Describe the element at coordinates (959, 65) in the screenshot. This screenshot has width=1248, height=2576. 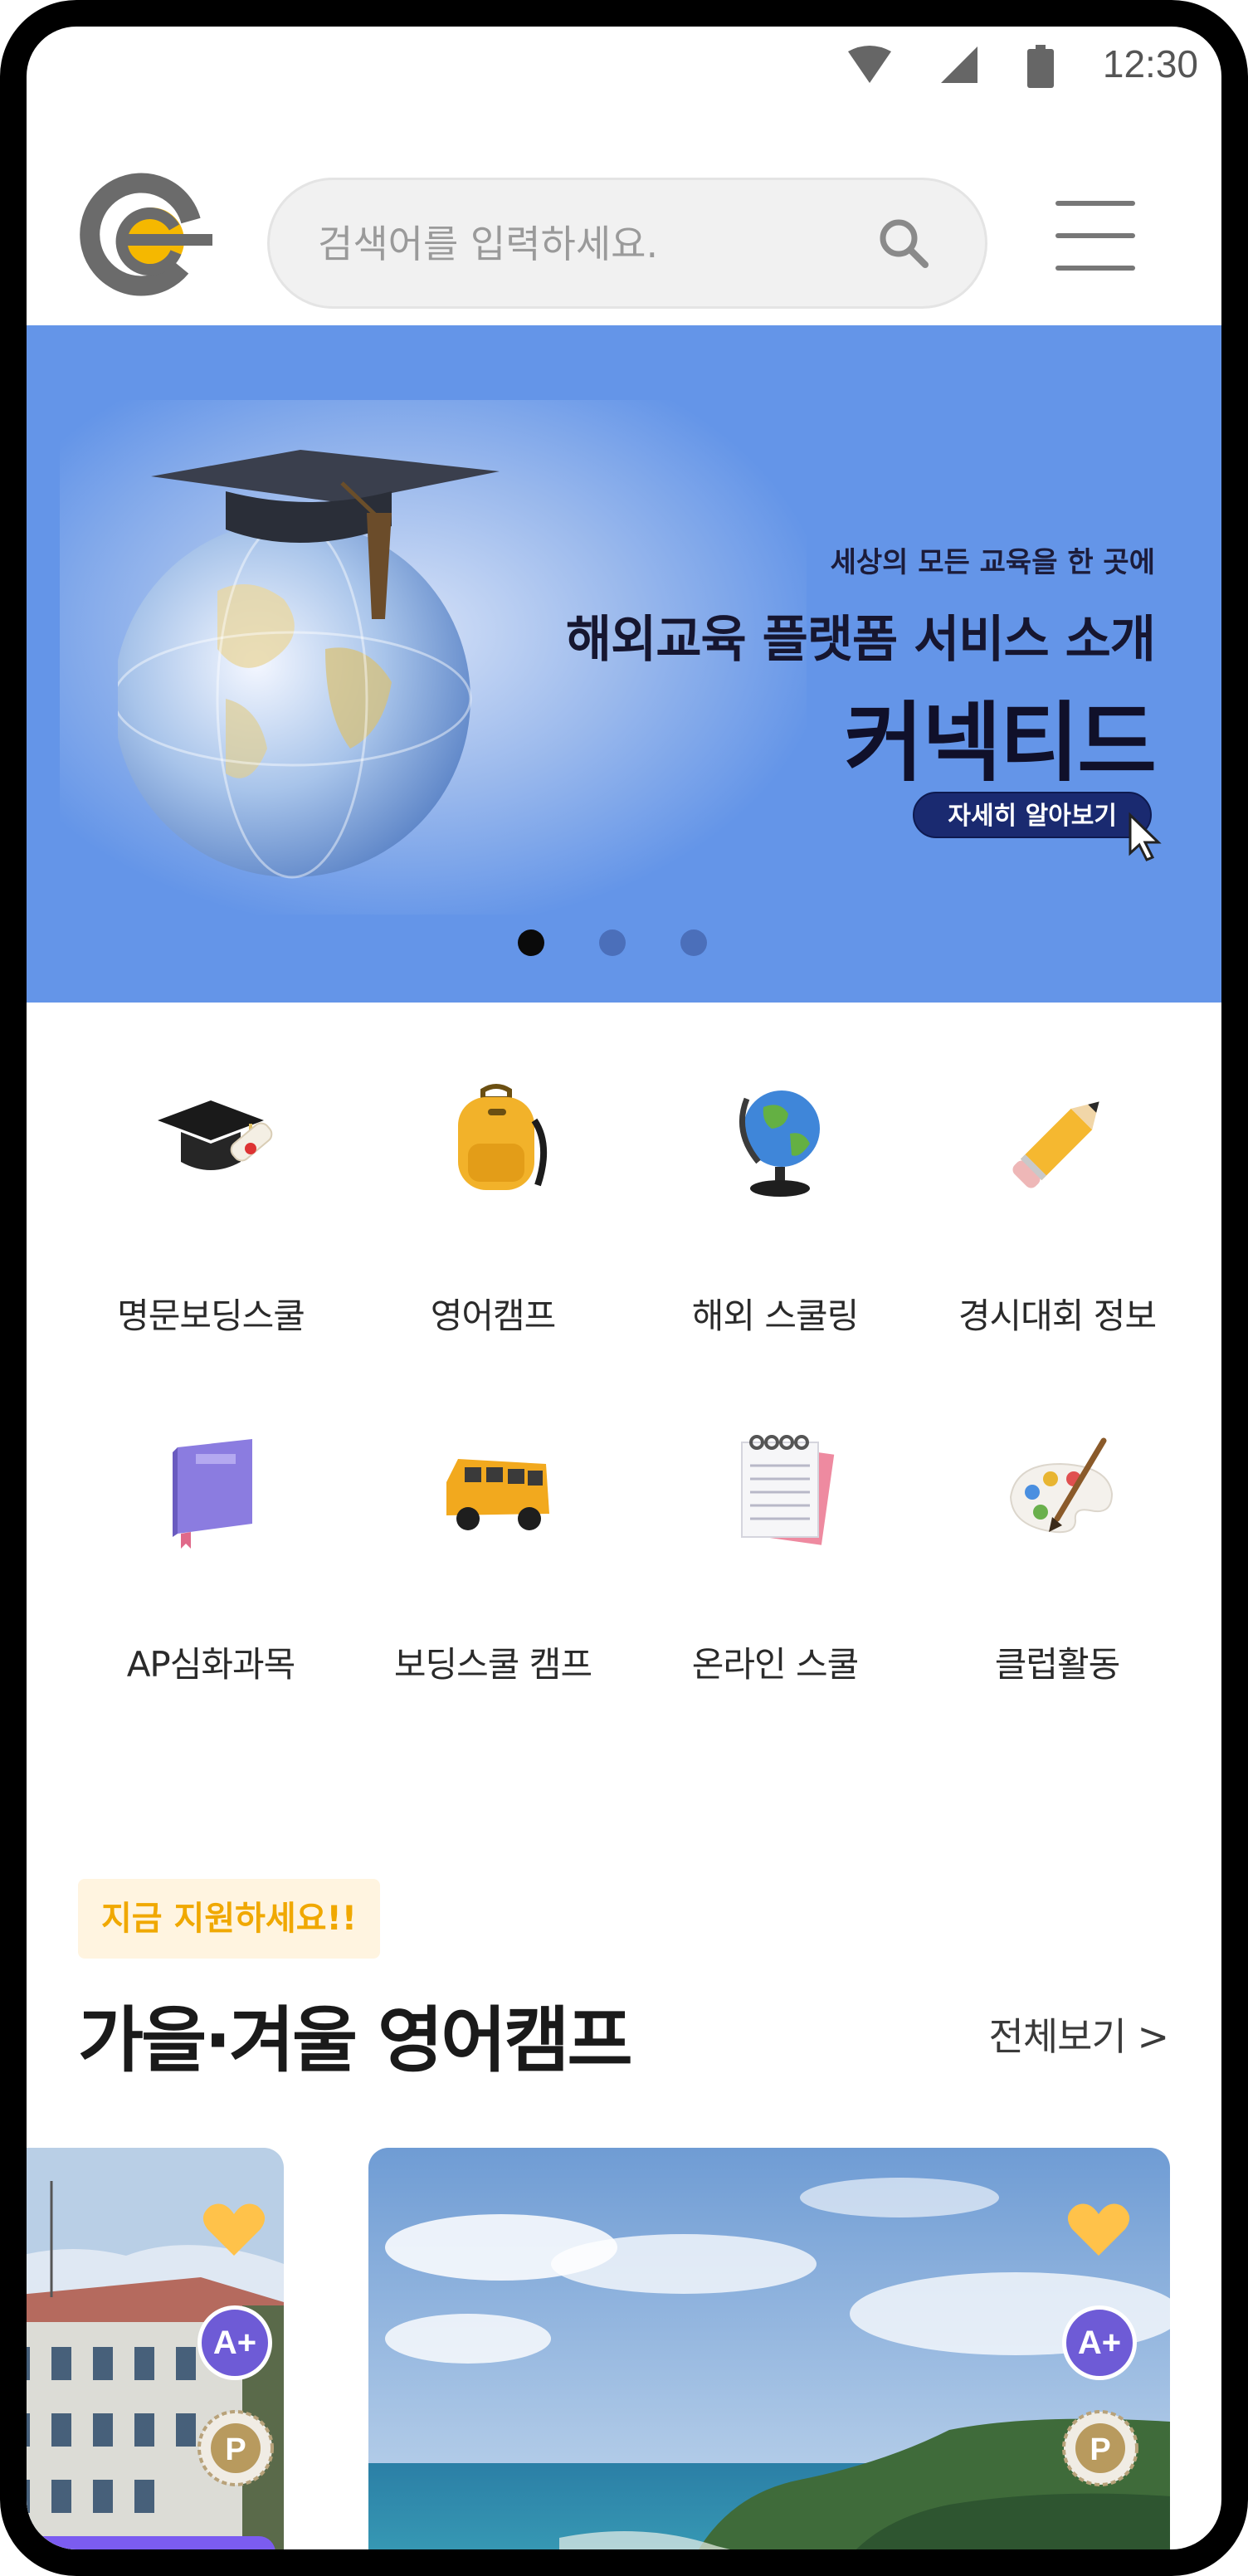
I see `cellular-signal-icon` at that location.